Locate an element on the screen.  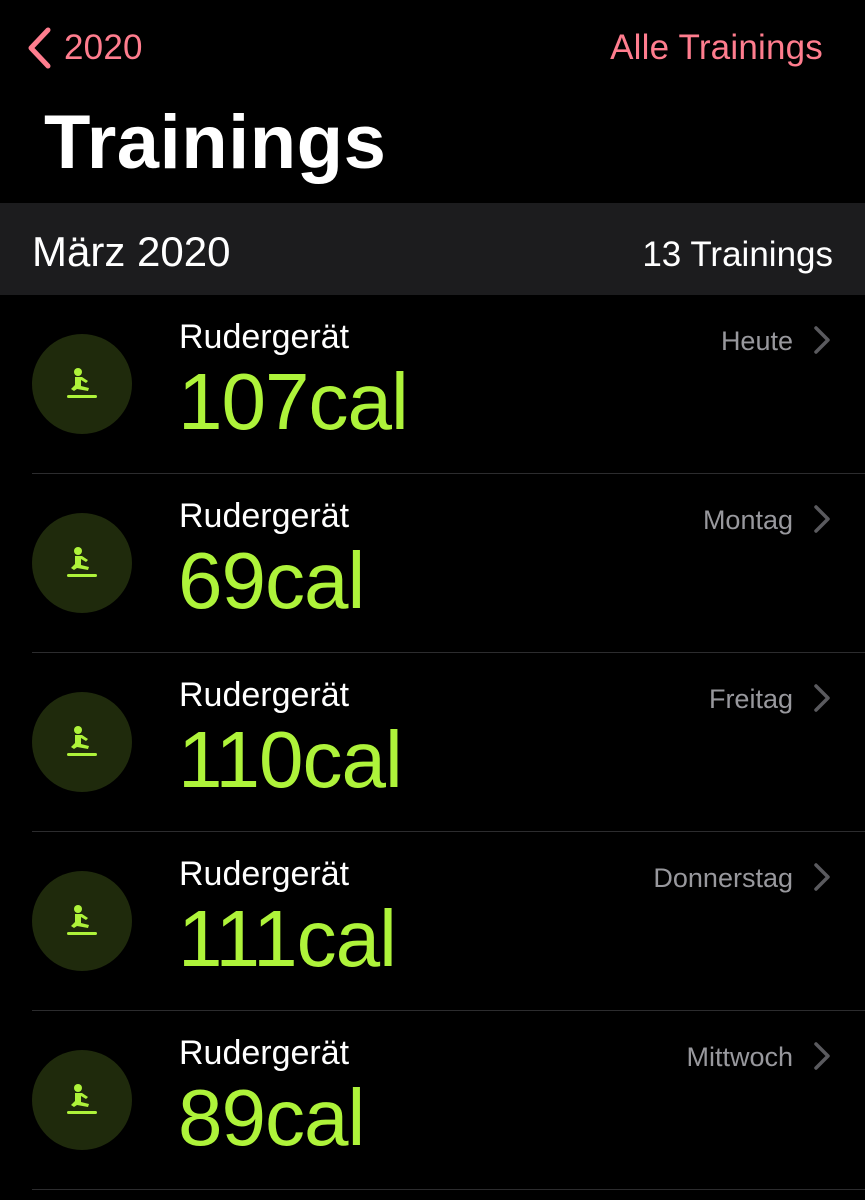
section-count: 13 Trainings is located at coordinates (737, 254).